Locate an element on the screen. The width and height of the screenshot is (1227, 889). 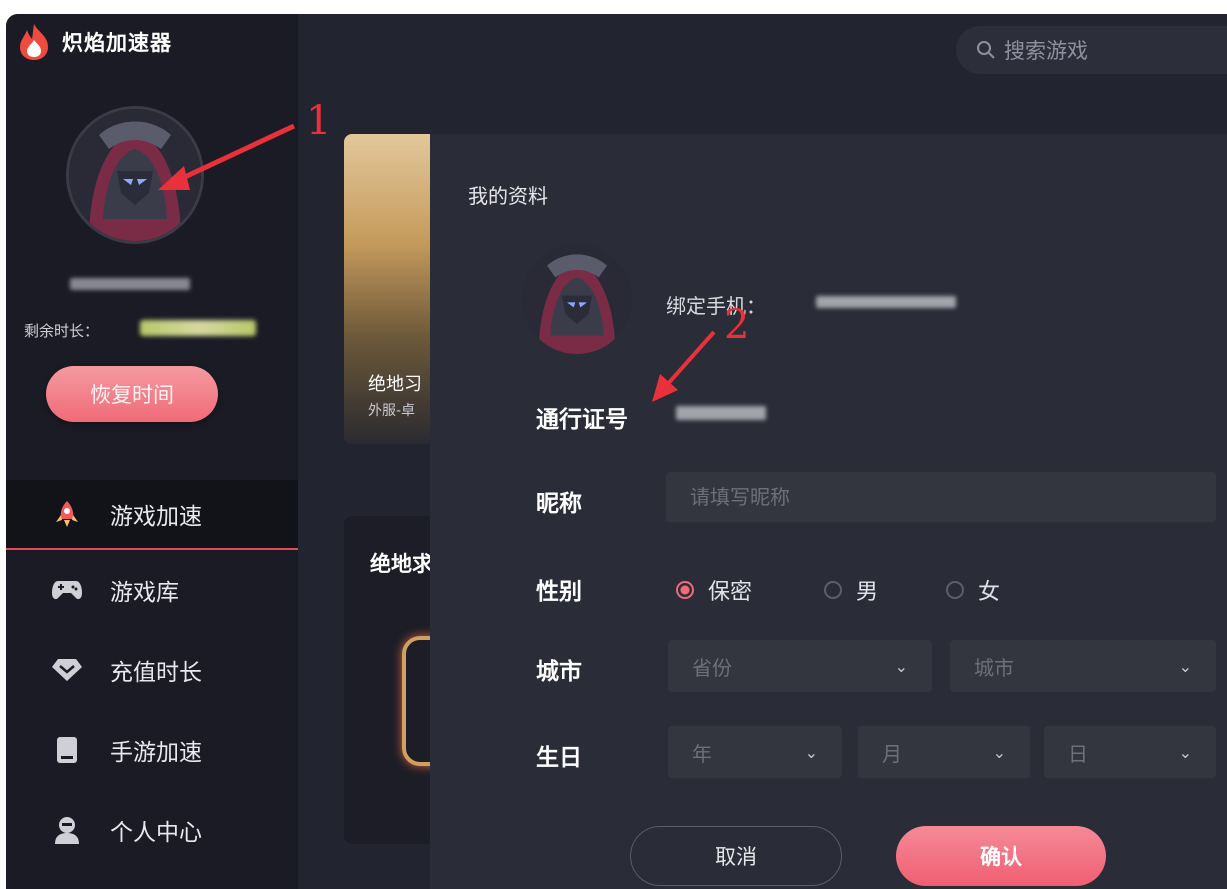
app-logo: 炽焰加速器 is located at coordinates (94, 42).